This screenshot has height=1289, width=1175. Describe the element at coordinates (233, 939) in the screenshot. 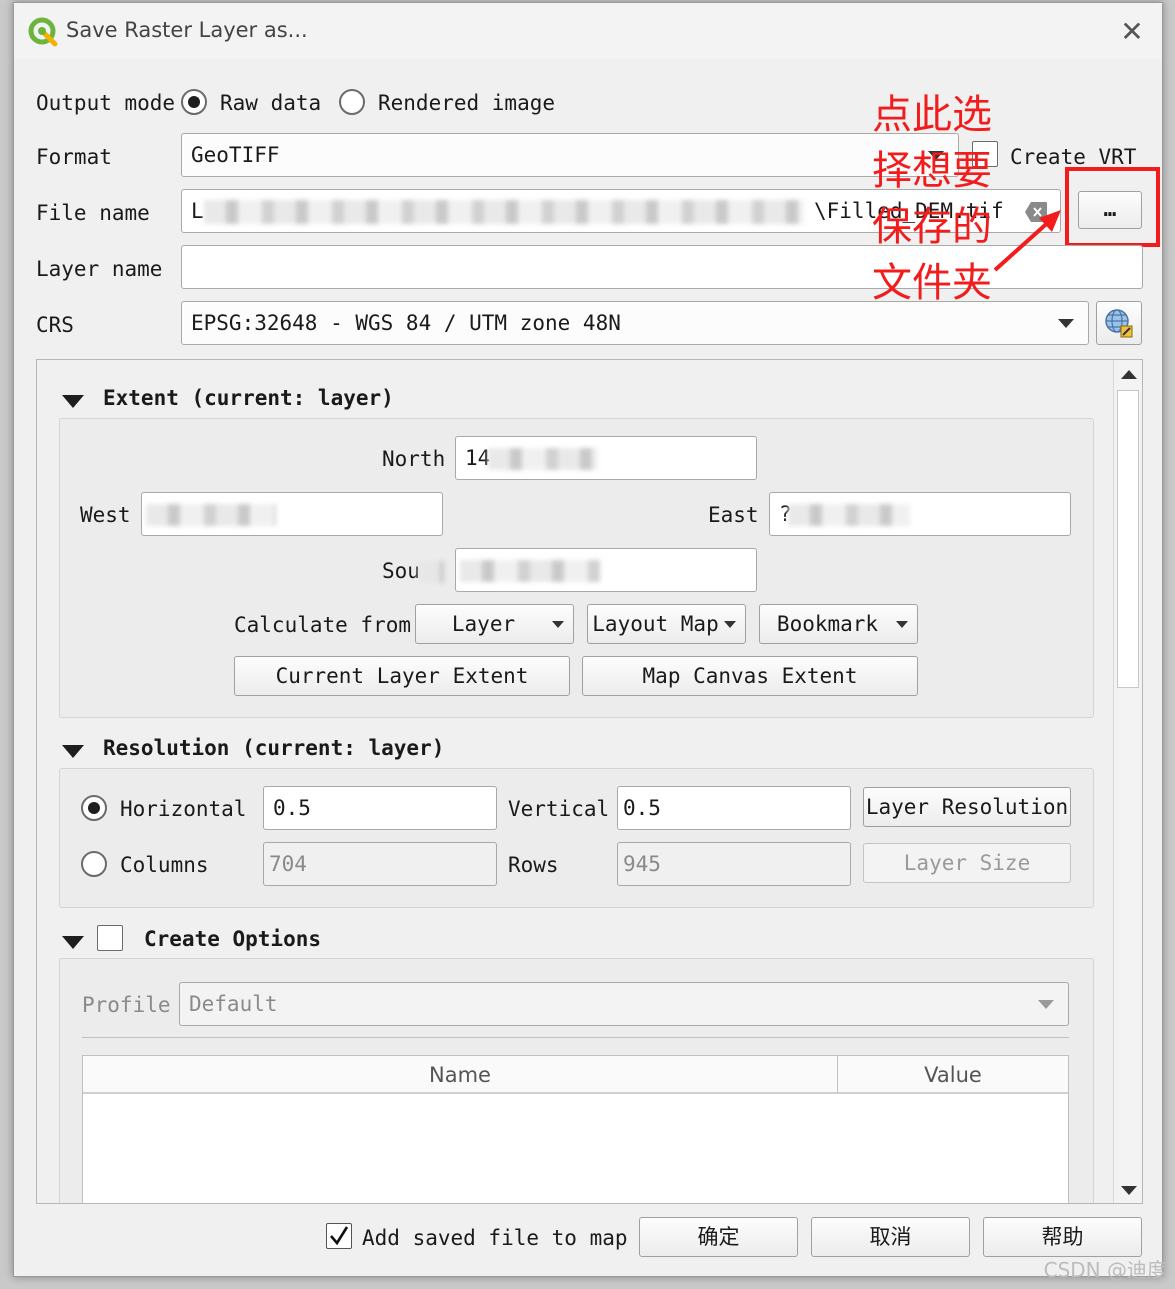

I see `create-options-title: Create Options` at that location.